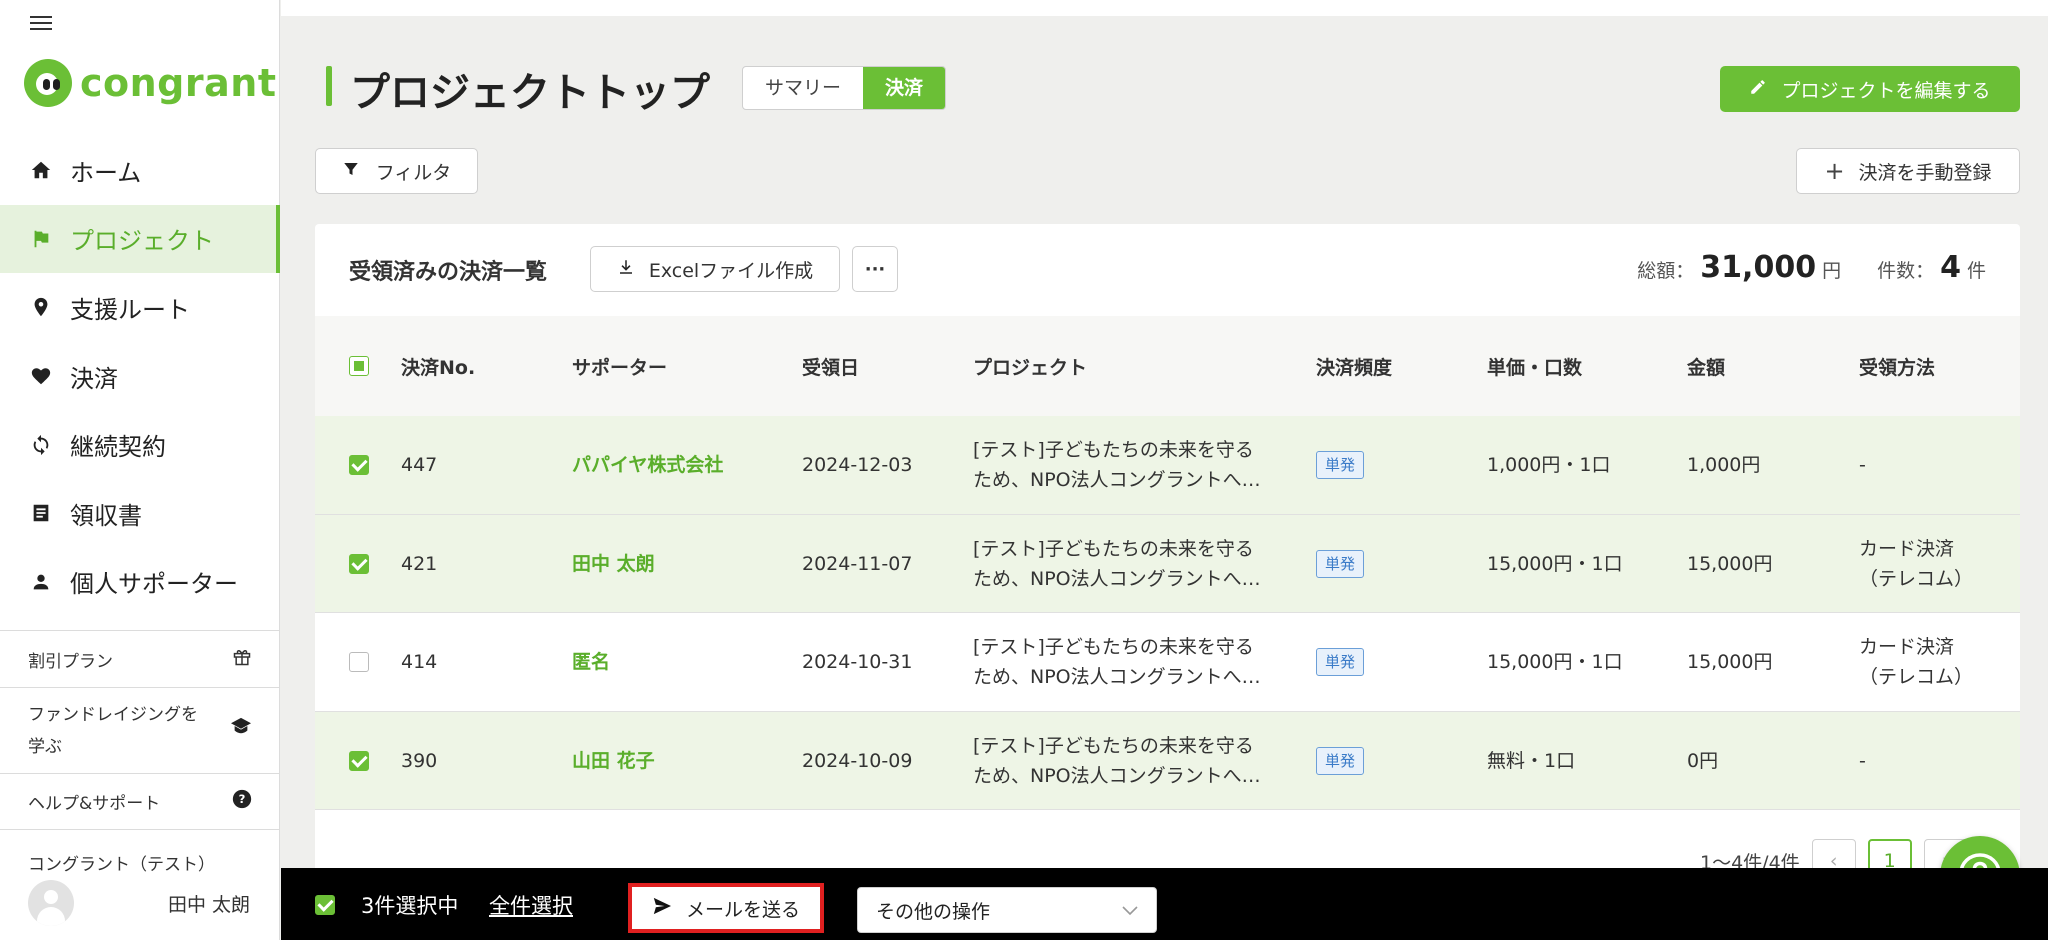 This screenshot has height=940, width=2048. I want to click on chevron-down-icon, so click(1130, 910).